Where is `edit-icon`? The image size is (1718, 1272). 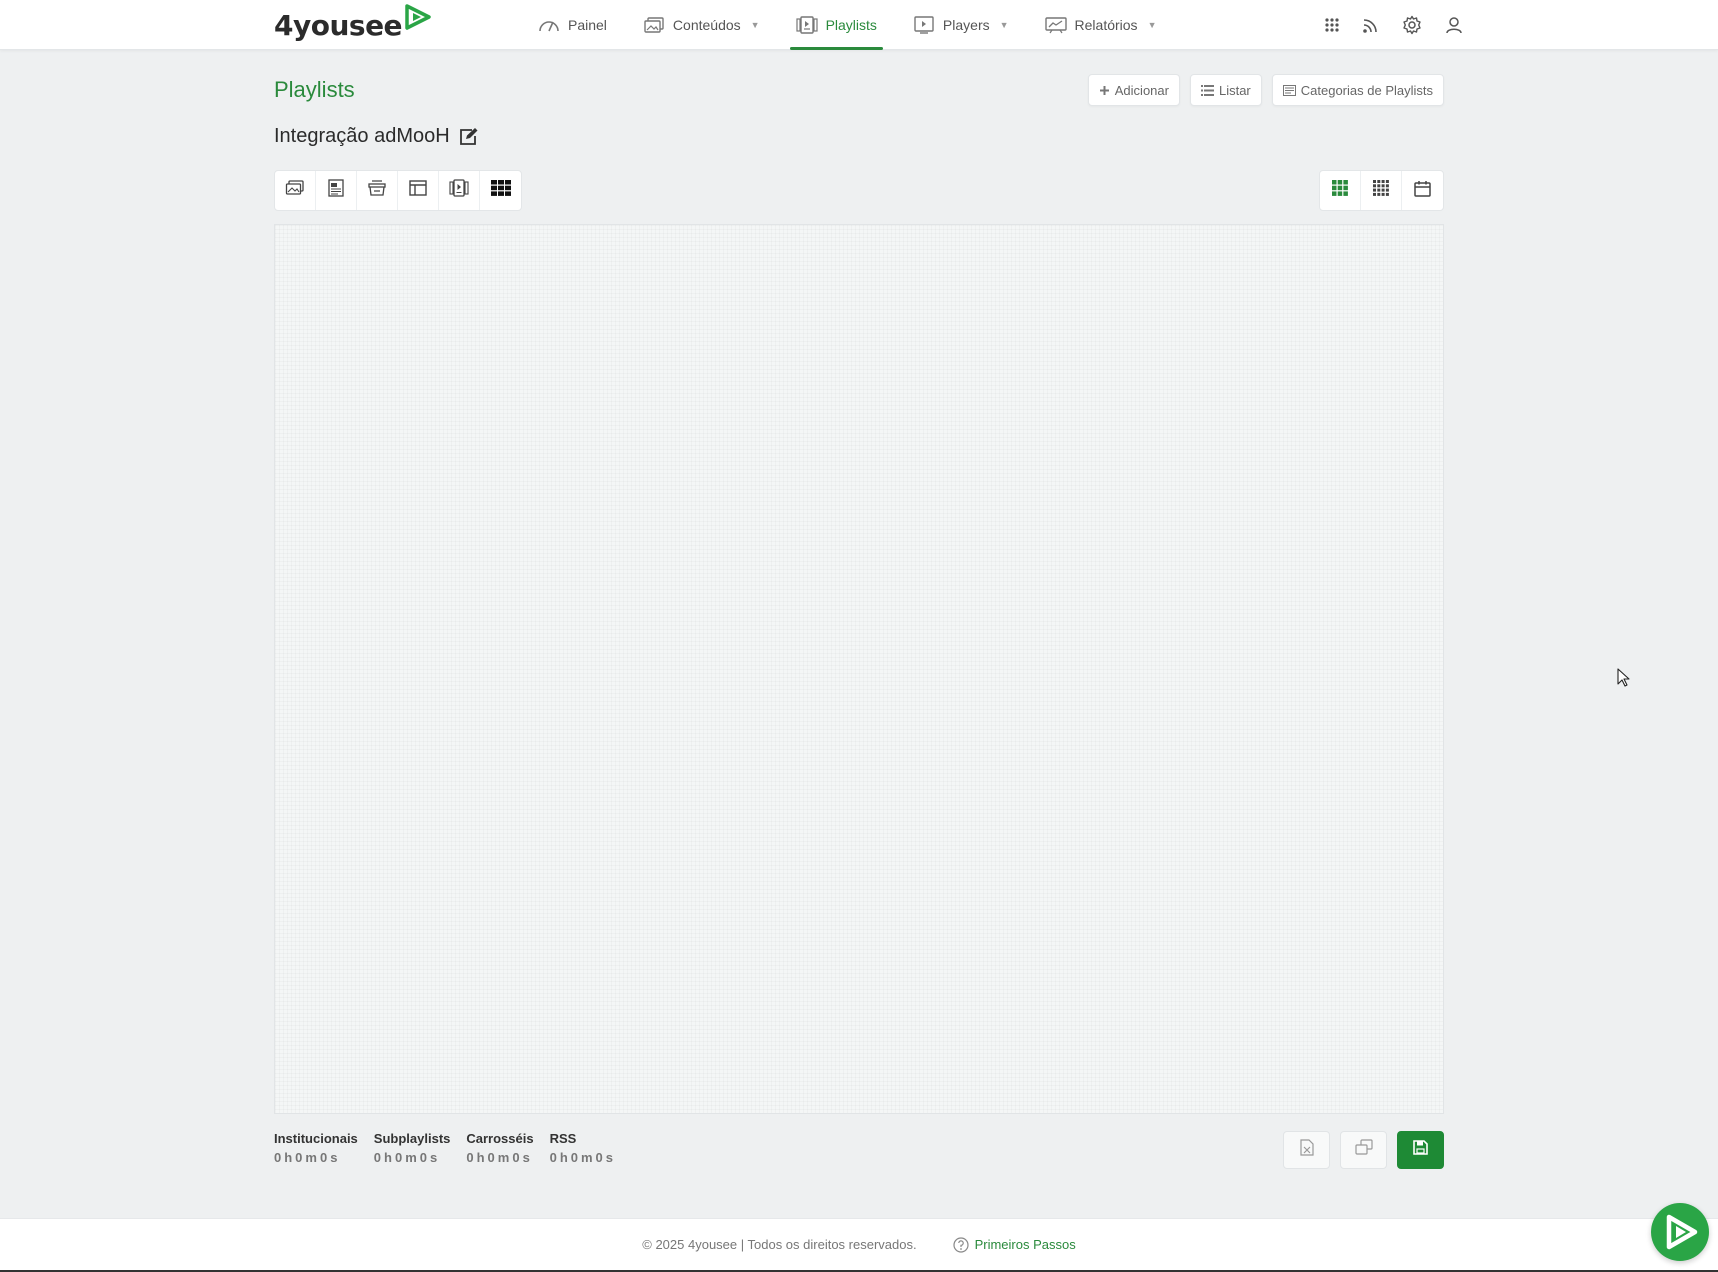 edit-icon is located at coordinates (469, 137).